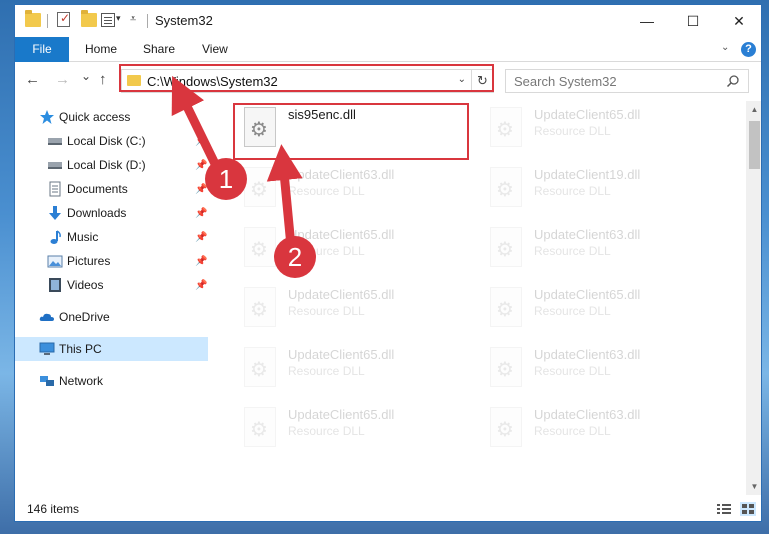 The width and height of the screenshot is (769, 534). I want to click on view-properties-icon, so click(108, 20).